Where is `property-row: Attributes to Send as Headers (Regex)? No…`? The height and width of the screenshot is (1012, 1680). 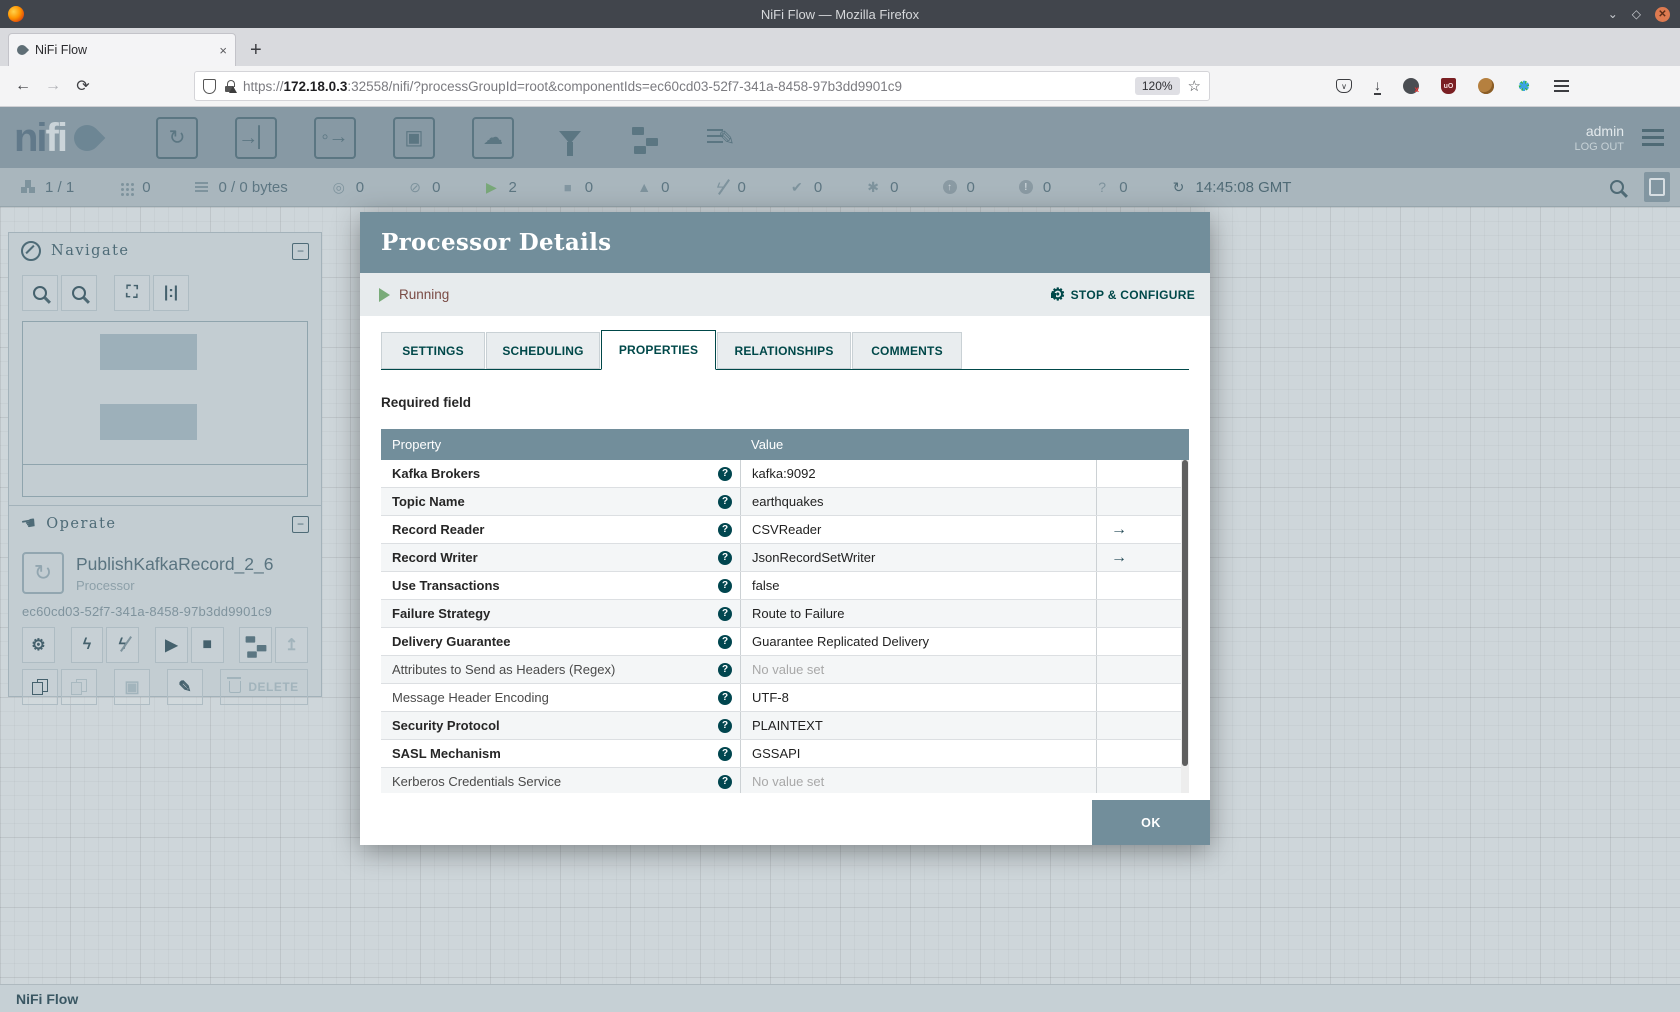 property-row: Attributes to Send as Headers (Regex)? No… is located at coordinates (785, 670).